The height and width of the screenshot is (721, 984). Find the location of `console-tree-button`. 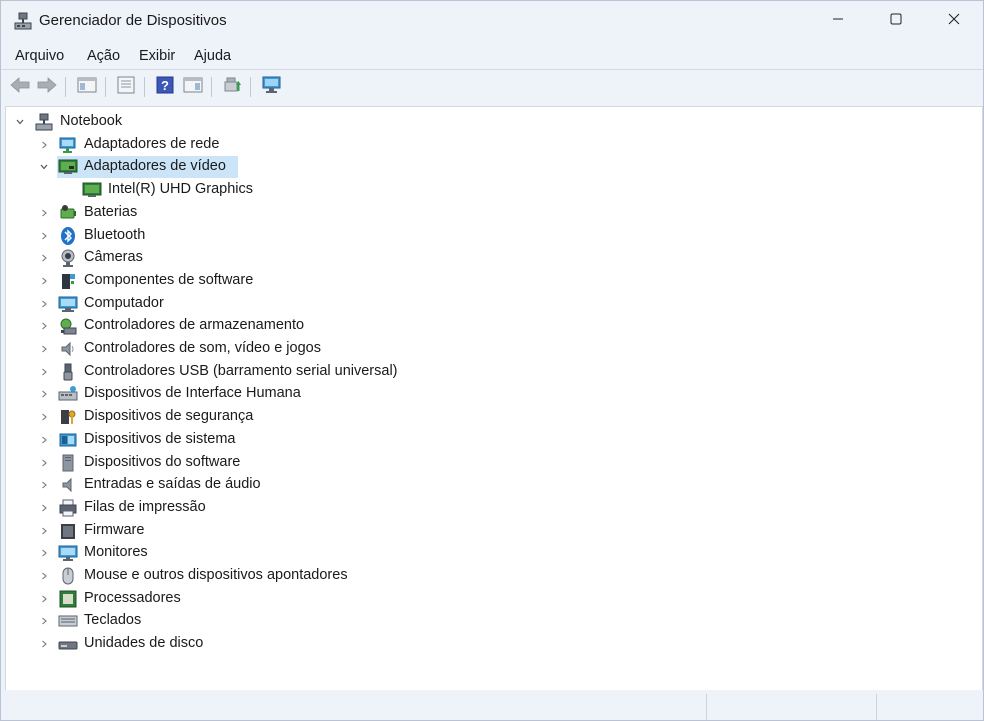

console-tree-button is located at coordinates (87, 87).